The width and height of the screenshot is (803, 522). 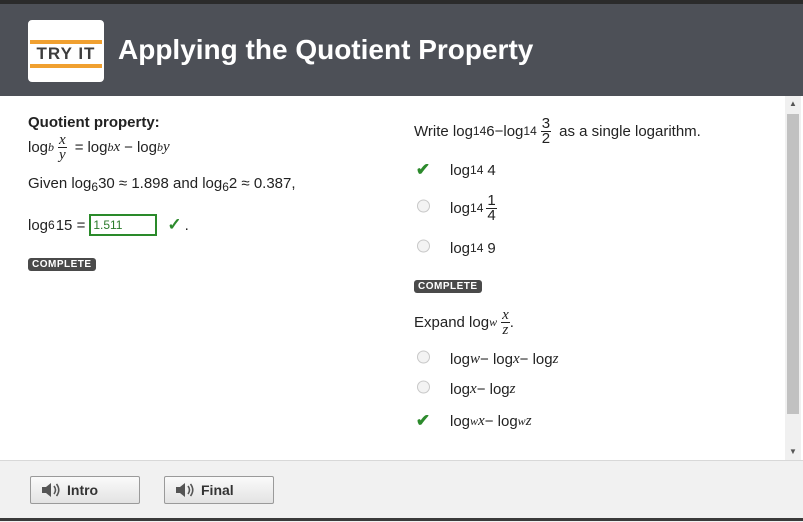 I want to click on q1-option-1: ✔ log 14 4, so click(x=594, y=170).